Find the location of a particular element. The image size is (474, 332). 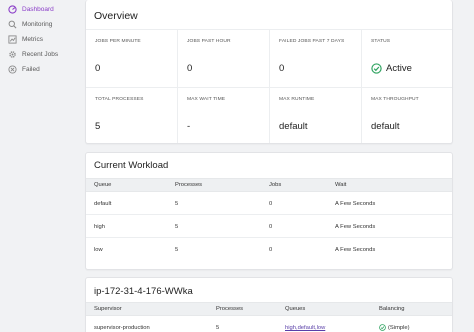

chart-icon is located at coordinates (12, 39).